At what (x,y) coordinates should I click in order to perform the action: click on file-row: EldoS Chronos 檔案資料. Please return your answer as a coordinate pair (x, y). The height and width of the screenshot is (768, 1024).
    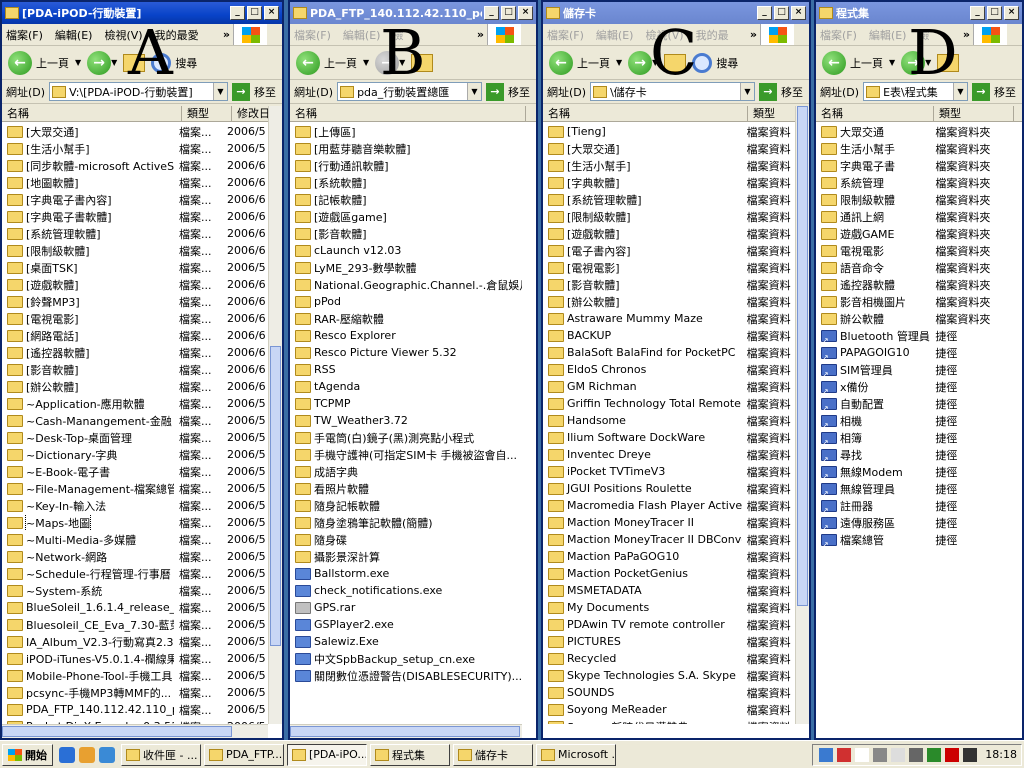
    Looking at the image, I should click on (669, 369).